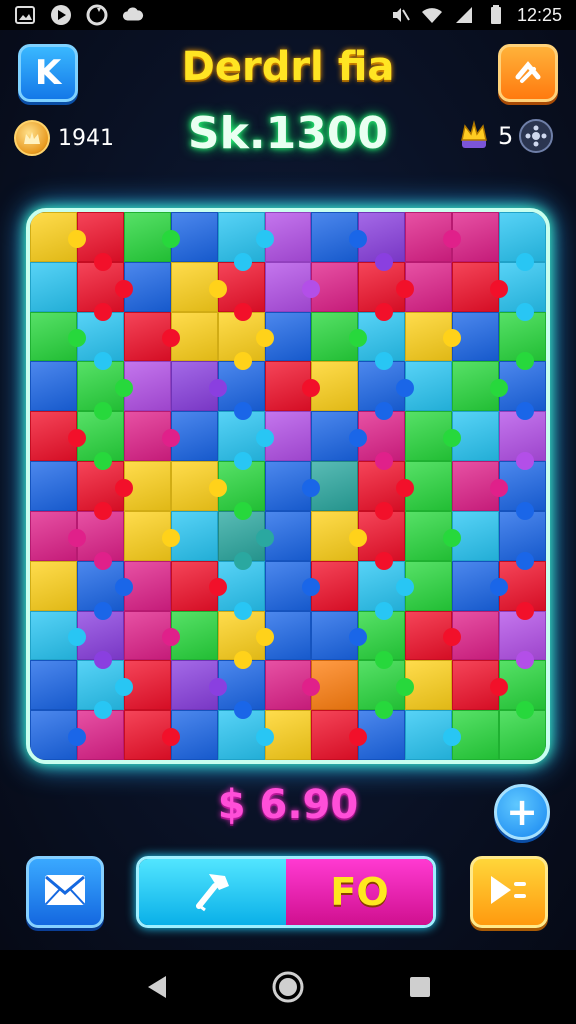 The width and height of the screenshot is (576, 1024). What do you see at coordinates (156, 987) in the screenshot?
I see `nav-back-button` at bounding box center [156, 987].